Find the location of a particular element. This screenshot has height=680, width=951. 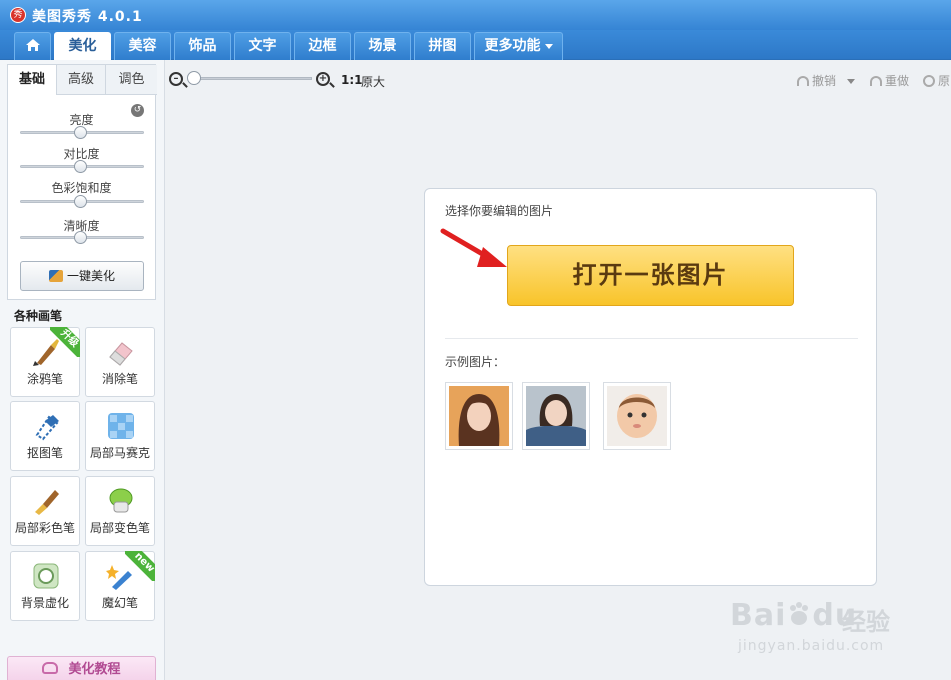

zoom-slider-knob is located at coordinates (194, 78).